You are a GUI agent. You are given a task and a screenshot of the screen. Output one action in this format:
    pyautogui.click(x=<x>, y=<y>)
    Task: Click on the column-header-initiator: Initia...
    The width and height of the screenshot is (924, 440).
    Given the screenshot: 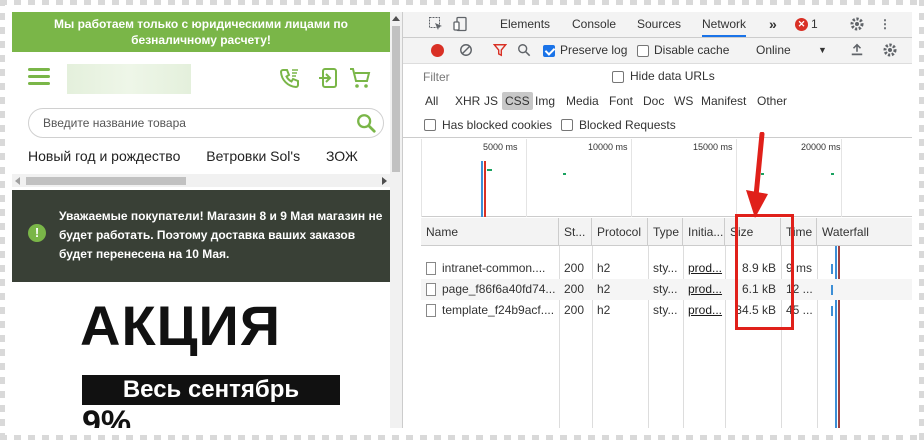 What is the action you would take?
    pyautogui.click(x=704, y=232)
    